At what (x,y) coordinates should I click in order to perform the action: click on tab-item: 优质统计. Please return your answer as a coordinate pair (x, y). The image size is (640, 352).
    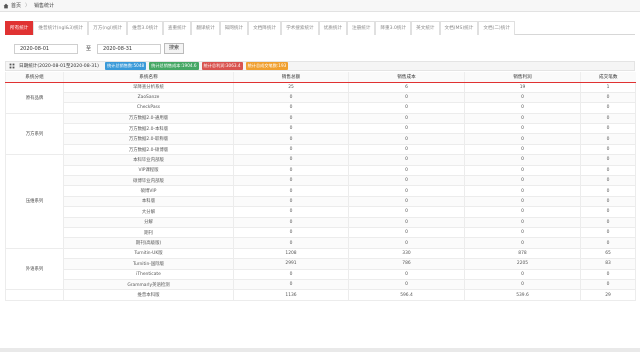
    Looking at the image, I should click on (333, 28).